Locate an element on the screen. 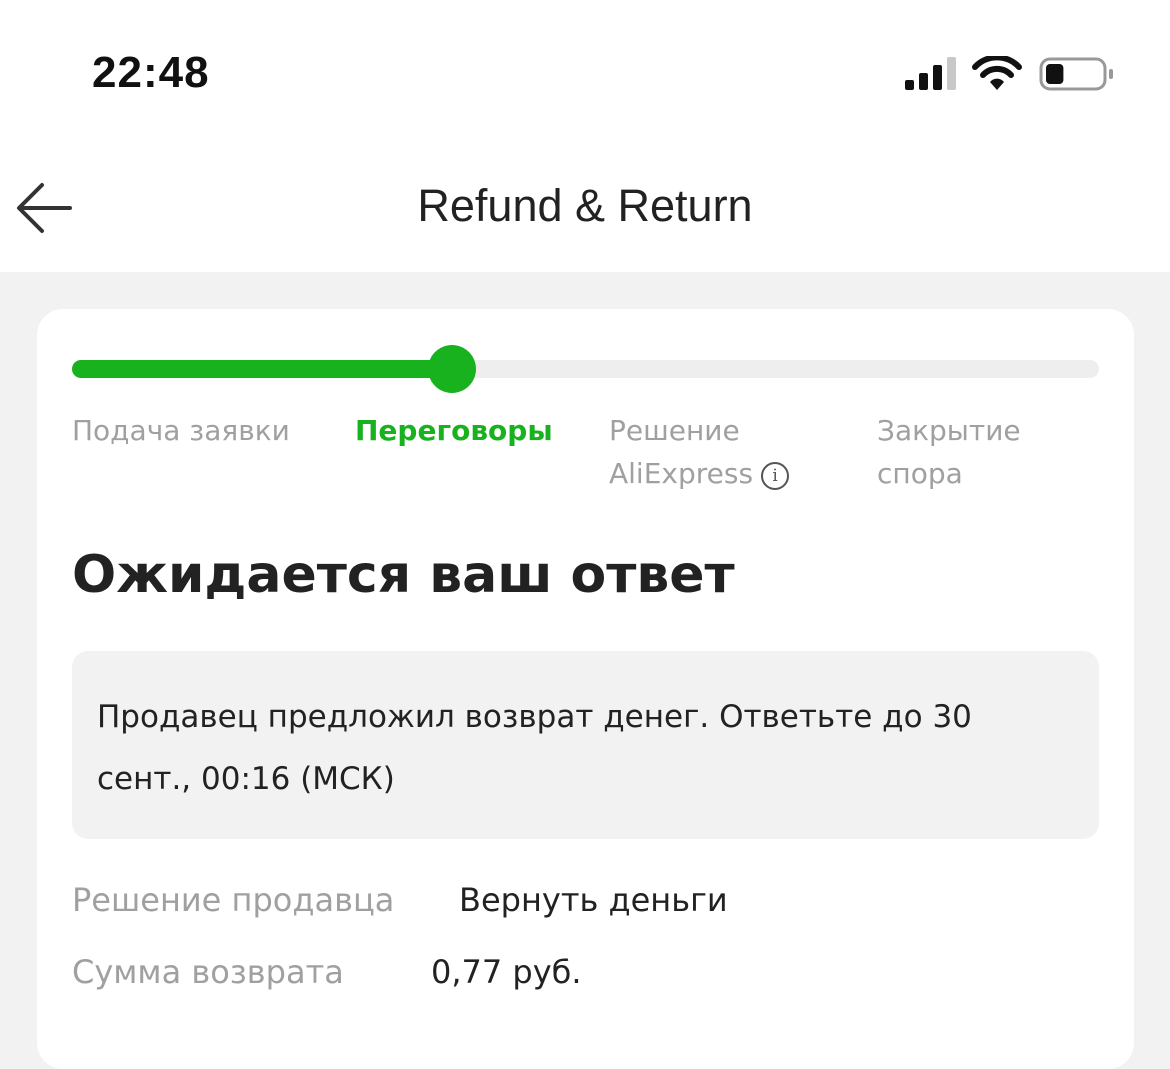 This screenshot has height=1069, width=1170. detail-label: Сумма возврата is located at coordinates (208, 972).